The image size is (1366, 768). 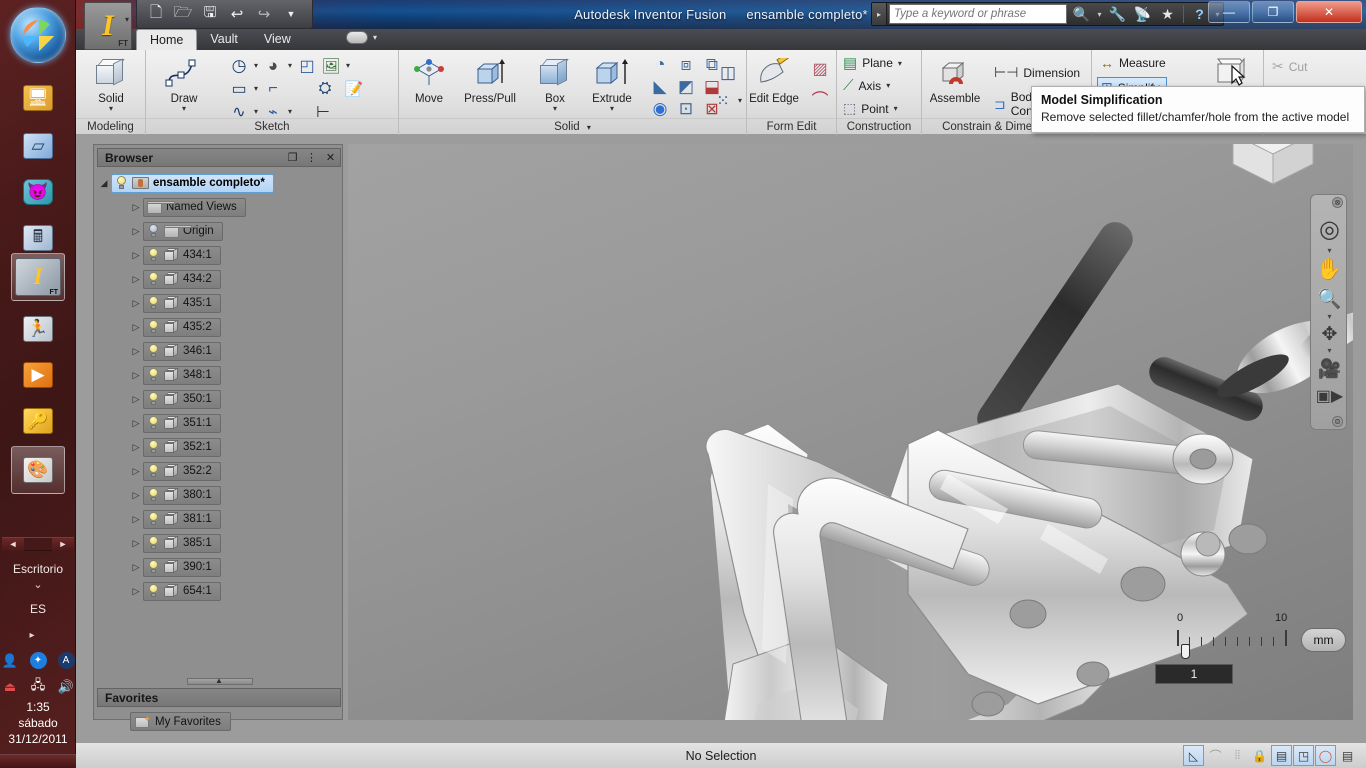 What do you see at coordinates (1303, 755) in the screenshot?
I see `ground-plane-toggle: ◳` at bounding box center [1303, 755].